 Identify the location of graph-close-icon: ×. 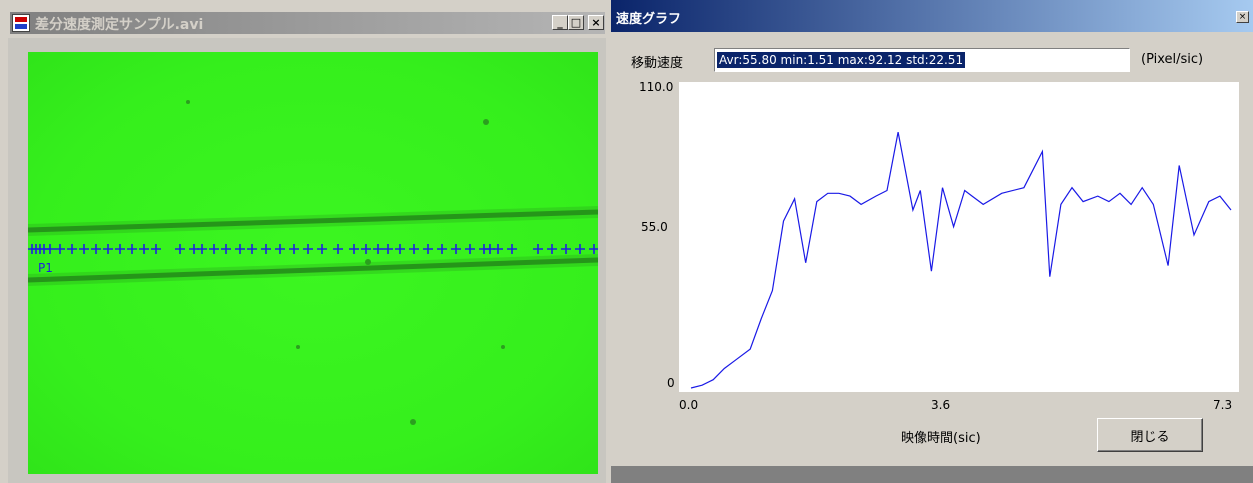
(1242, 17).